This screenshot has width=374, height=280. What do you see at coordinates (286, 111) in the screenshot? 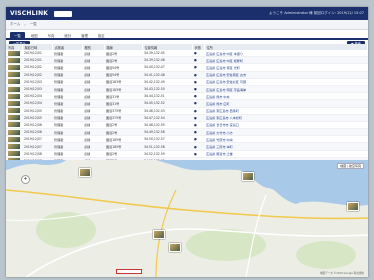
I see `cell-addr: 広島県 東広島市 西条町` at bounding box center [286, 111].